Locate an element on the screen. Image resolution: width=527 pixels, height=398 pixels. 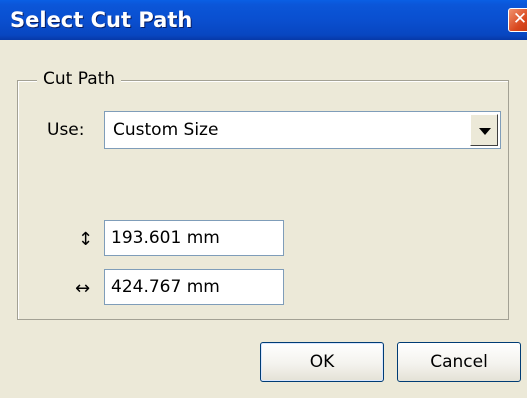
vertical-arrows-icon: ↕ is located at coordinates (86, 239).